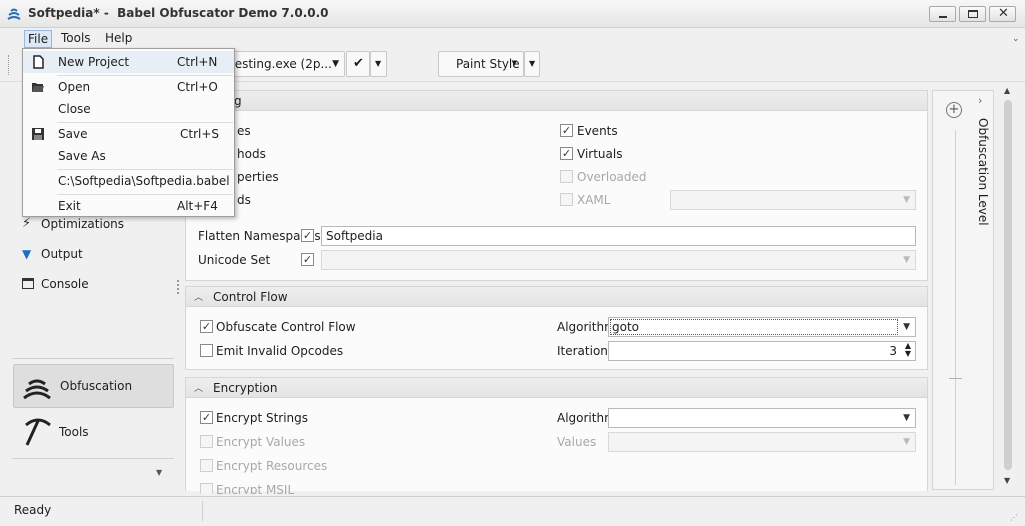 This screenshot has width=1025, height=526. Describe the element at coordinates (118, 39) in the screenshot. I see `menu-help: Help` at that location.